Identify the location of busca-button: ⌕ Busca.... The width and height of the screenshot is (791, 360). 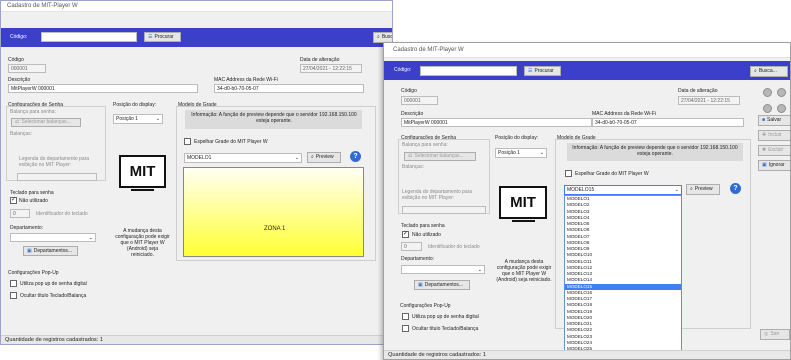
(769, 71).